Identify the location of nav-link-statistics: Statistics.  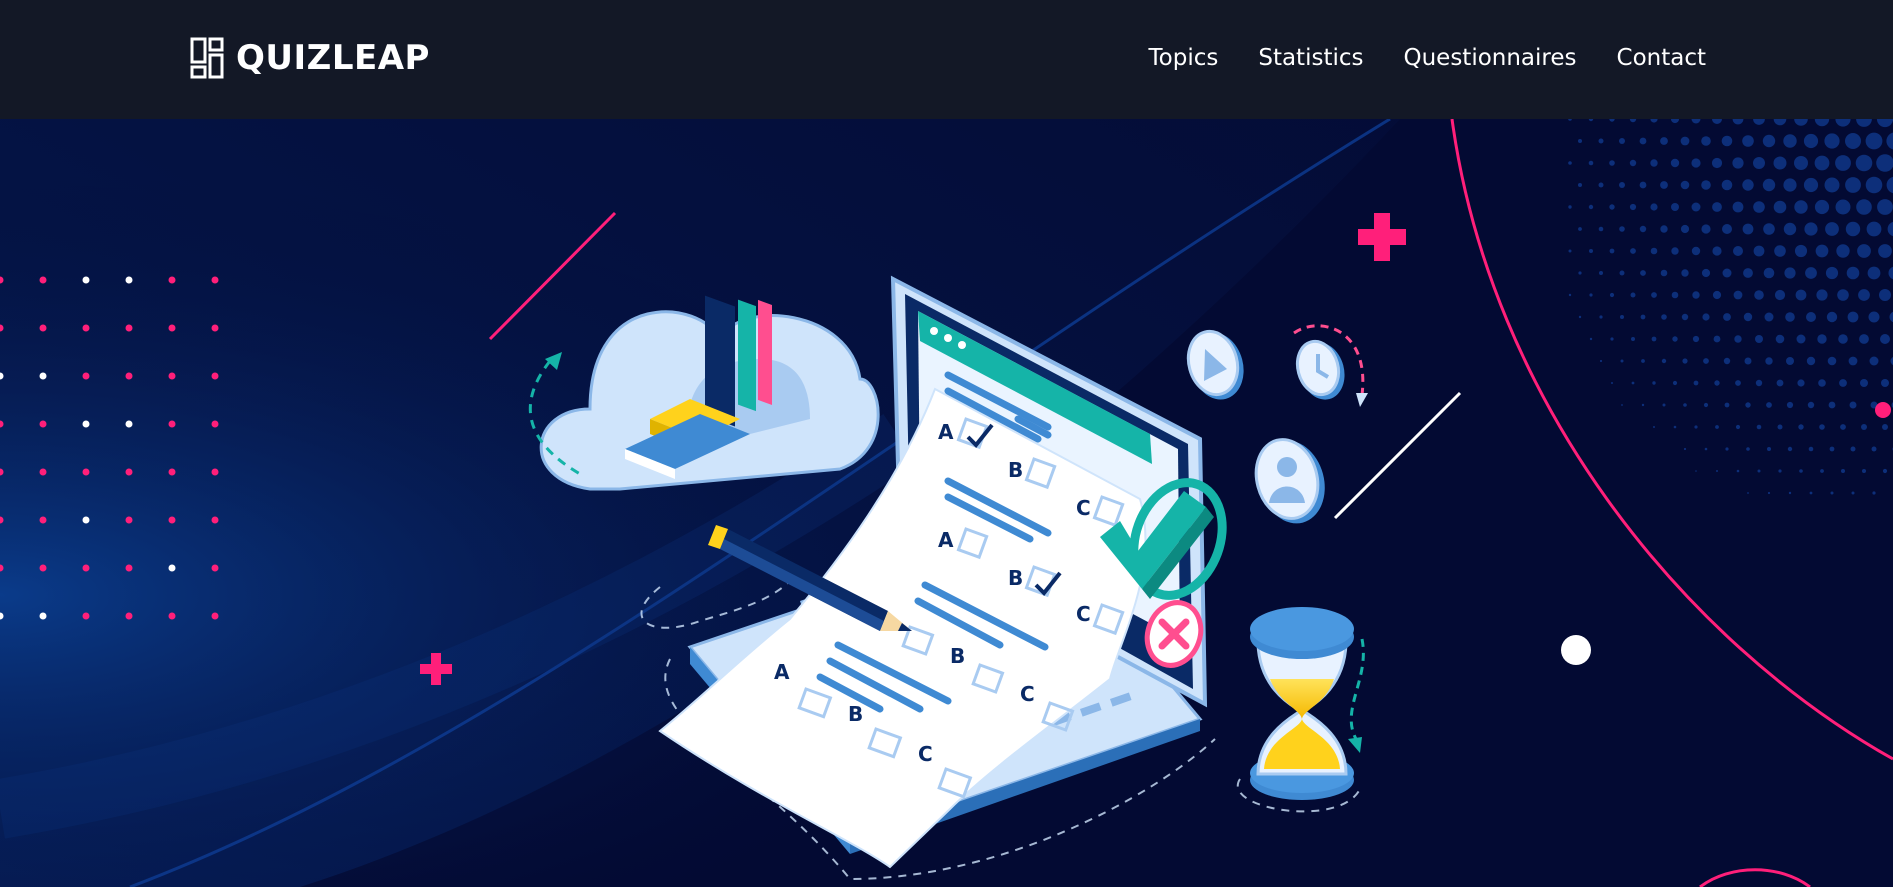
(1310, 58).